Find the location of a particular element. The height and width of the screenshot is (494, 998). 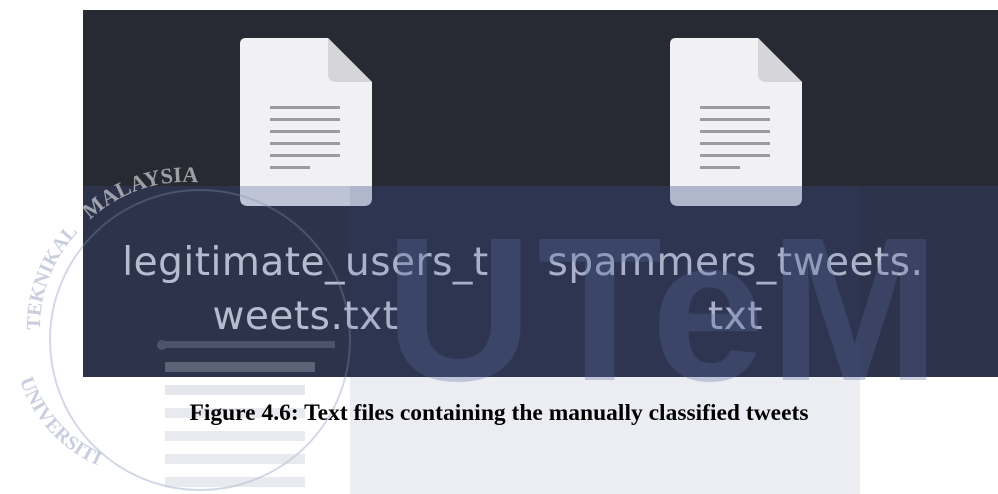

file-name-line-2: weets.txt is located at coordinates (305, 316).